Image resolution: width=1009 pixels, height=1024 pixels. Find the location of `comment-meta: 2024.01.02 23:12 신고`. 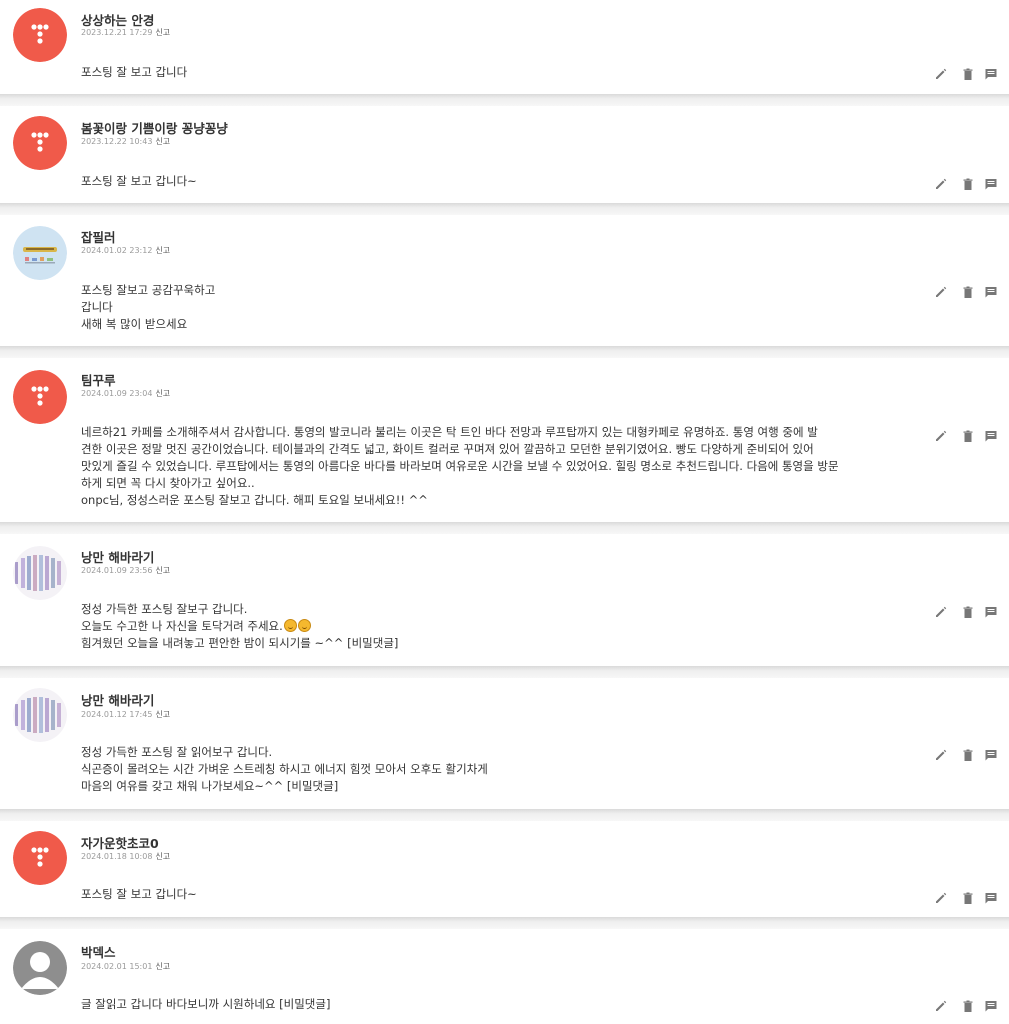

comment-meta: 2024.01.02 23:12 신고 is located at coordinates (125, 250).